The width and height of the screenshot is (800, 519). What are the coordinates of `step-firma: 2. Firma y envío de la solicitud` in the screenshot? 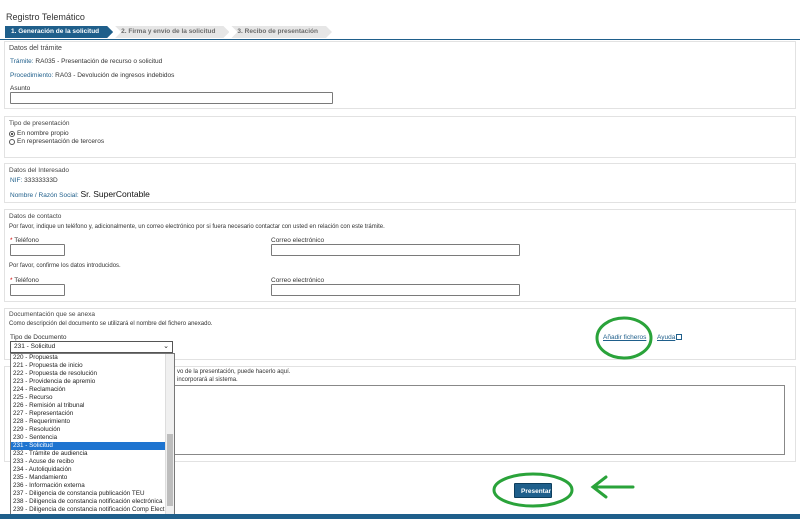 It's located at (172, 32).